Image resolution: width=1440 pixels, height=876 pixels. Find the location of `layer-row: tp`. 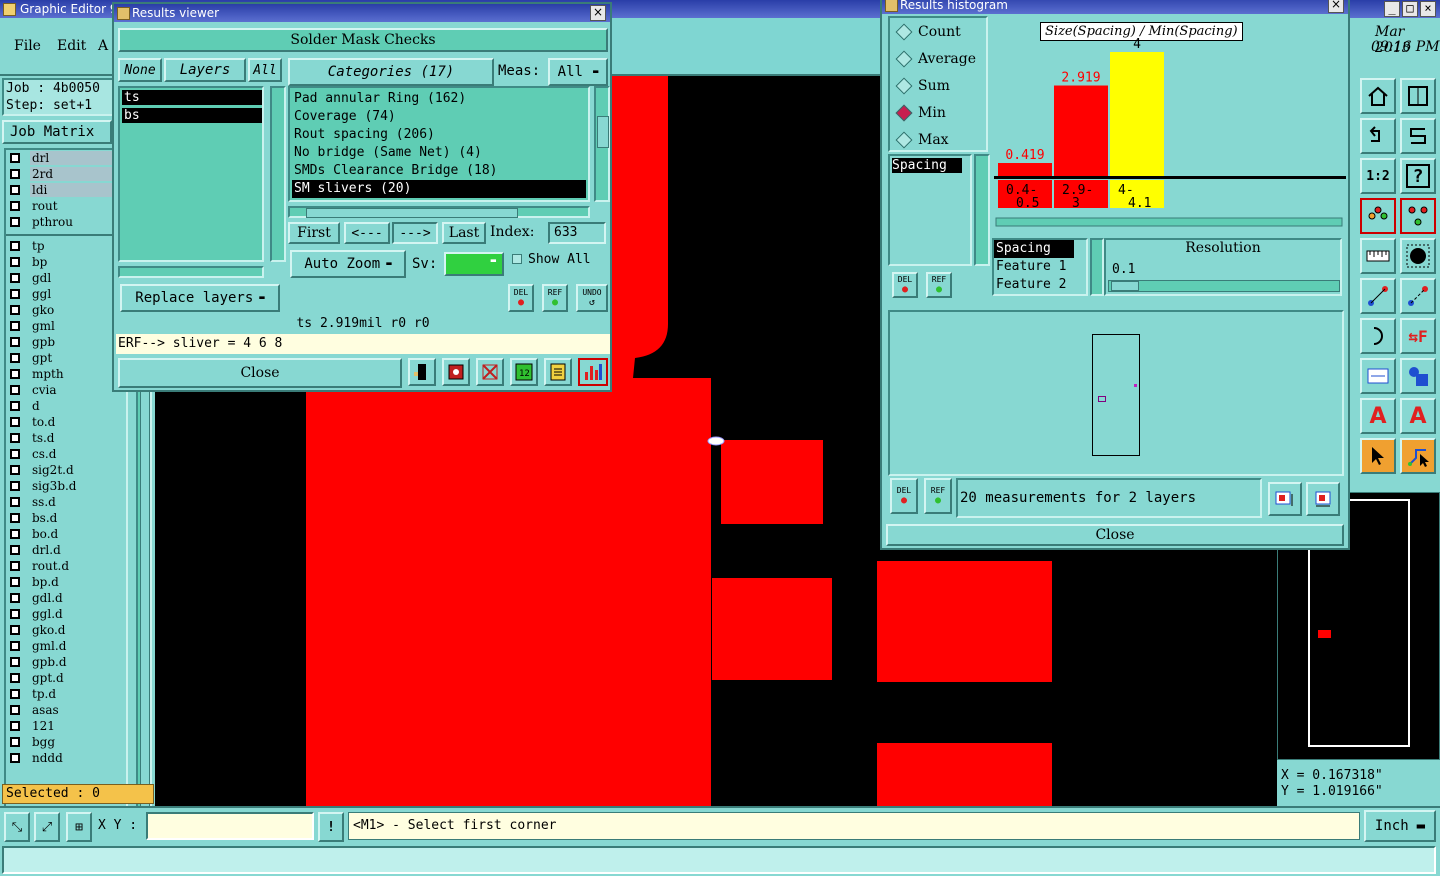

layer-row: tp is located at coordinates (66, 246).